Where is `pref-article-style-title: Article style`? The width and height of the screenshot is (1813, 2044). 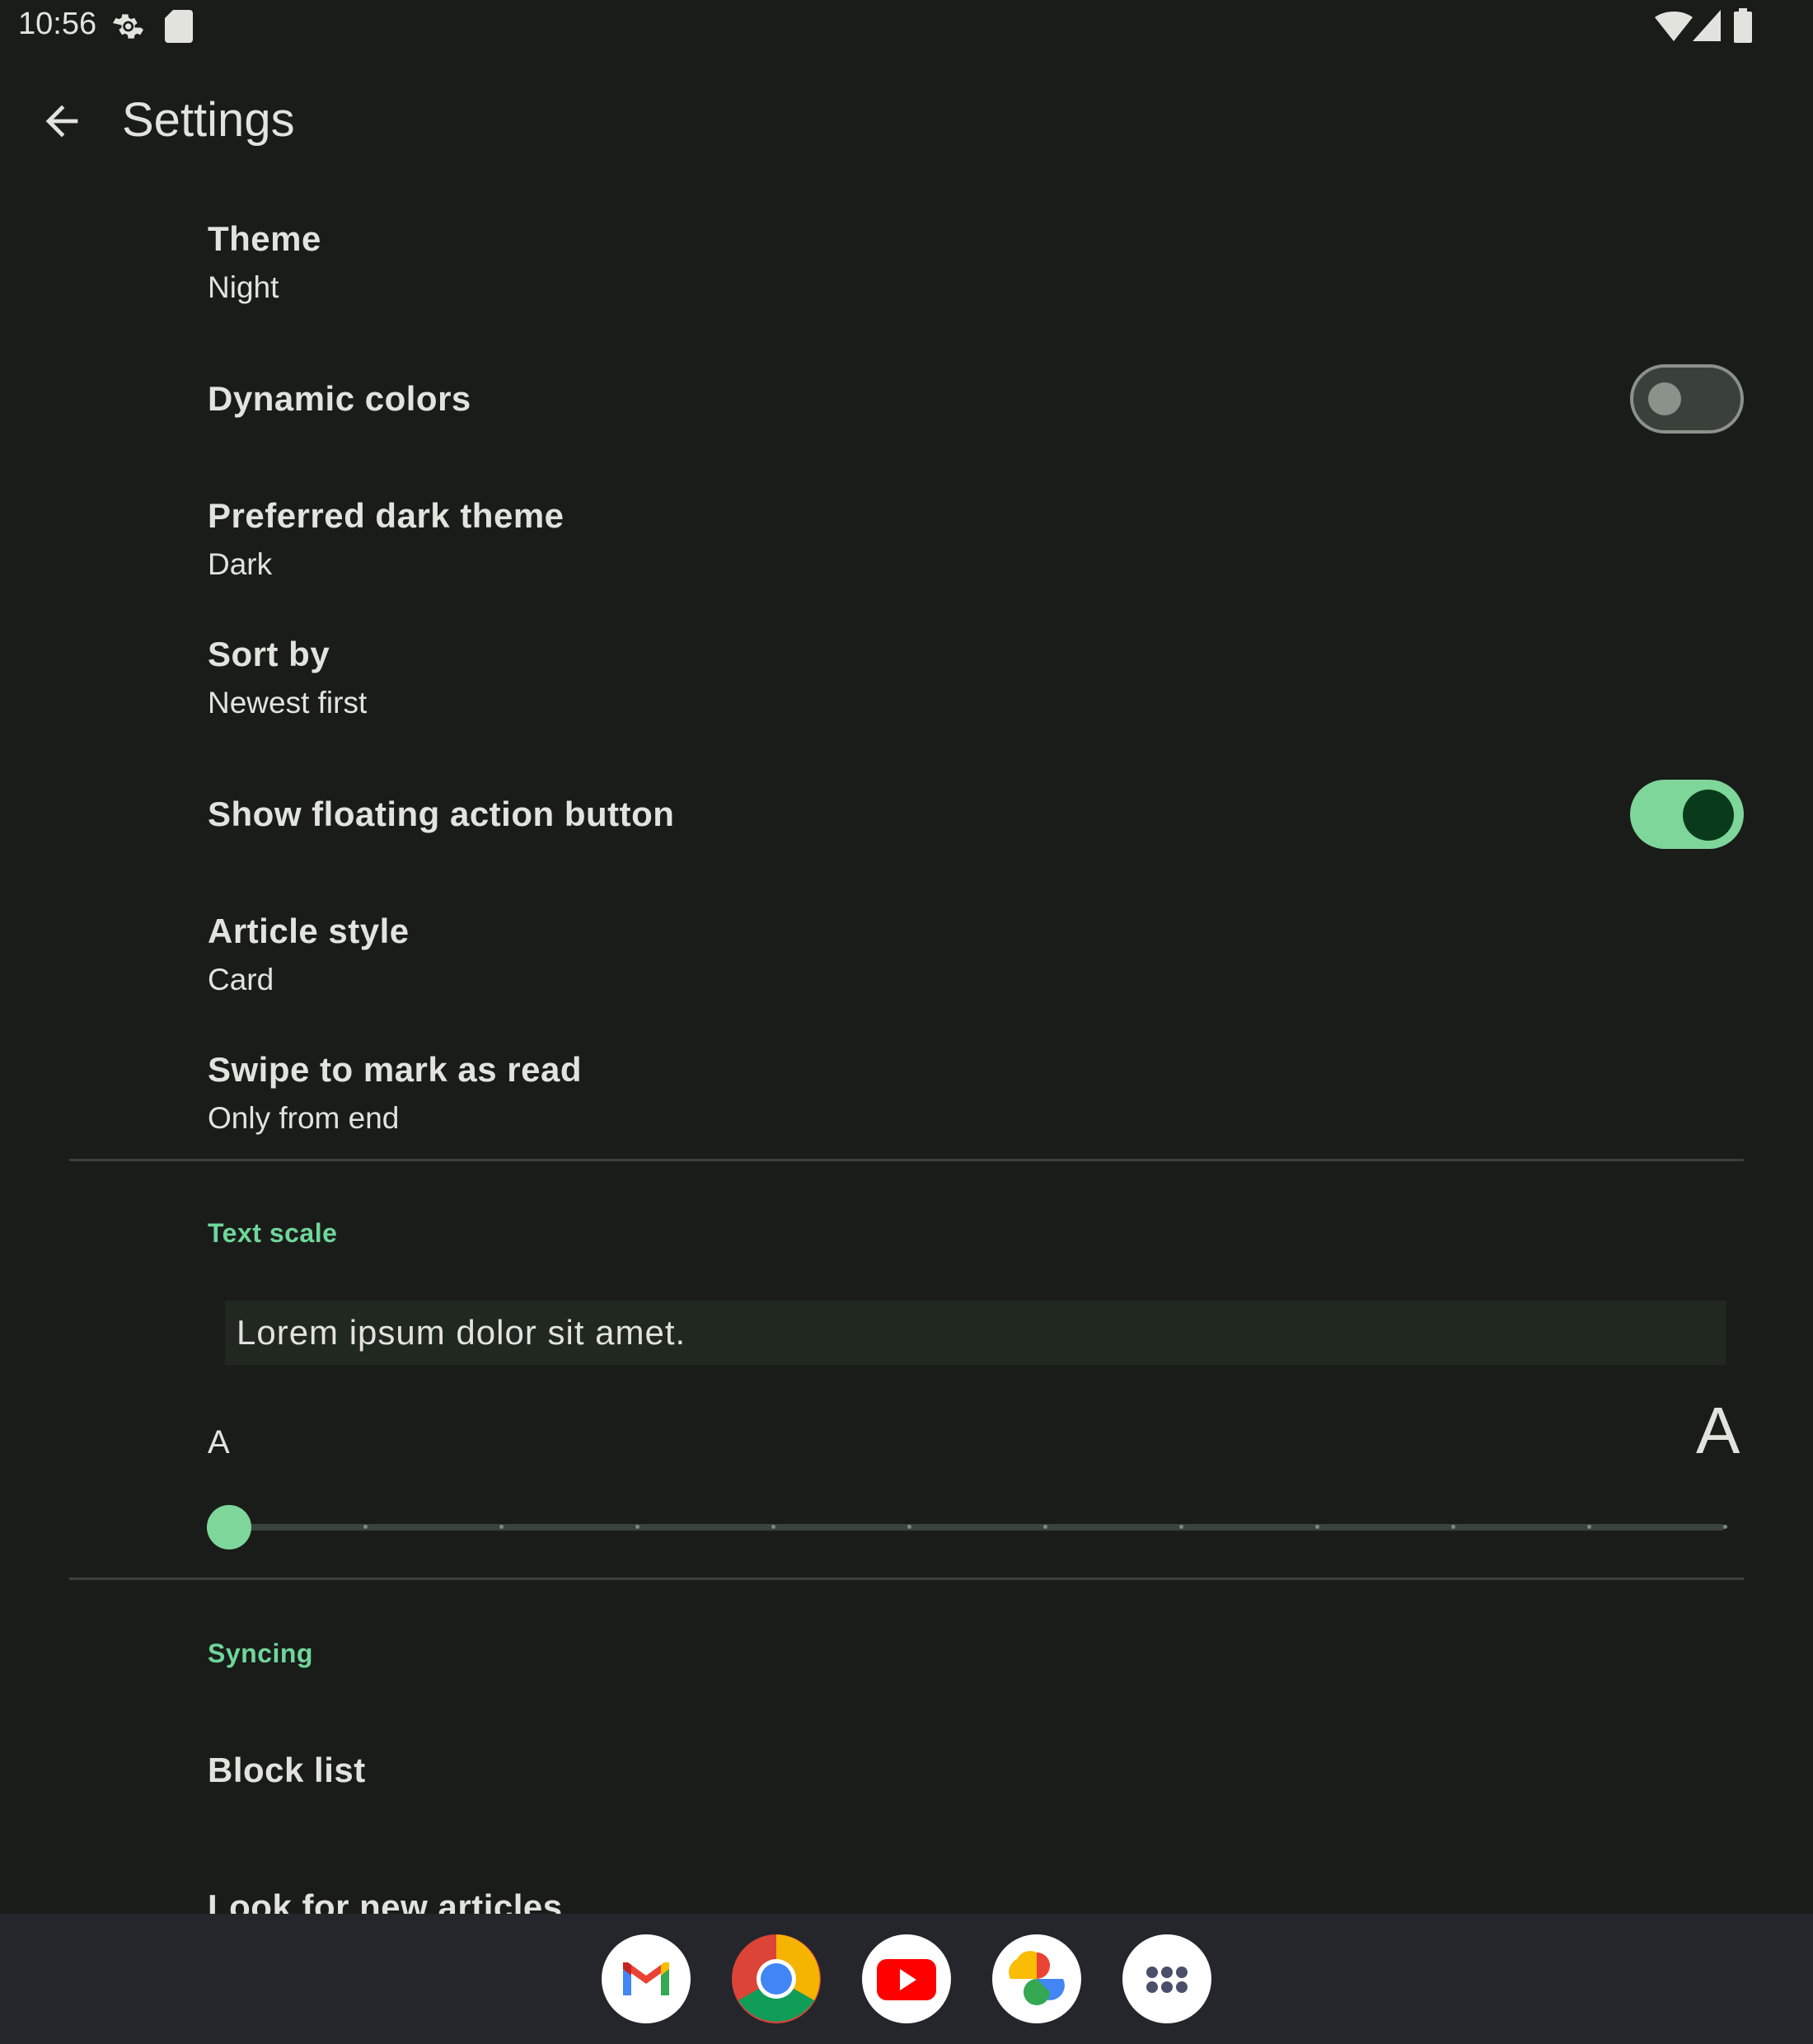
pref-article-style-title: Article style is located at coordinates (309, 931).